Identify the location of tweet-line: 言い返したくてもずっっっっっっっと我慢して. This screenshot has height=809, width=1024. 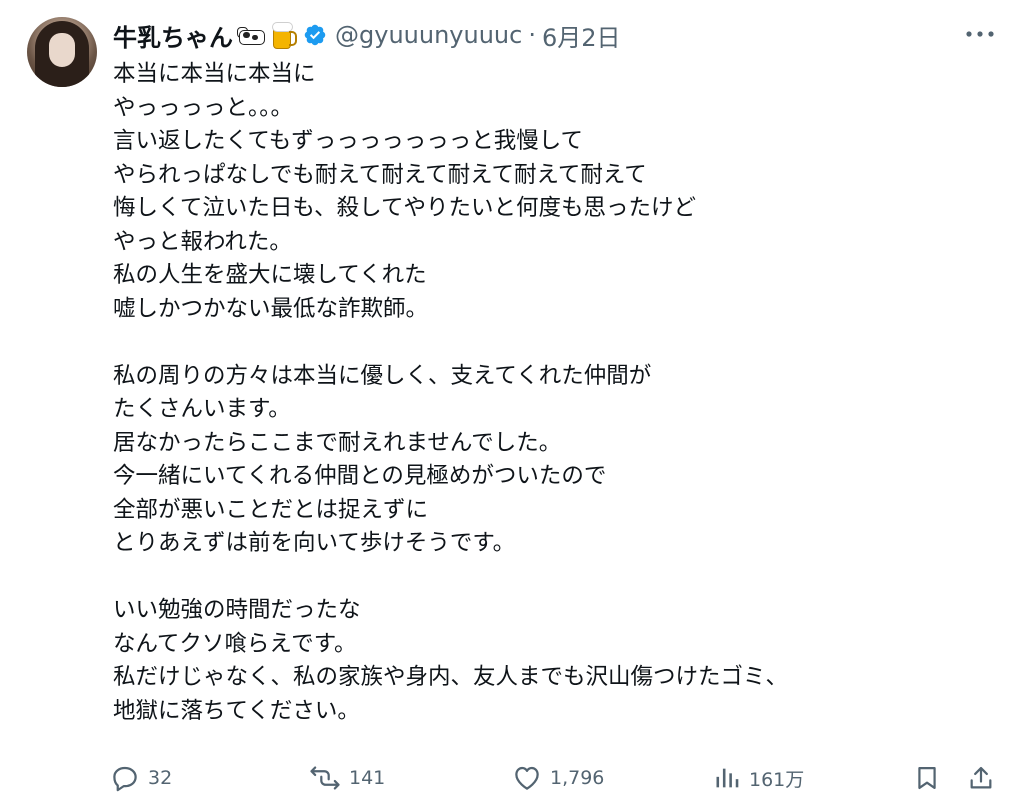
(348, 141).